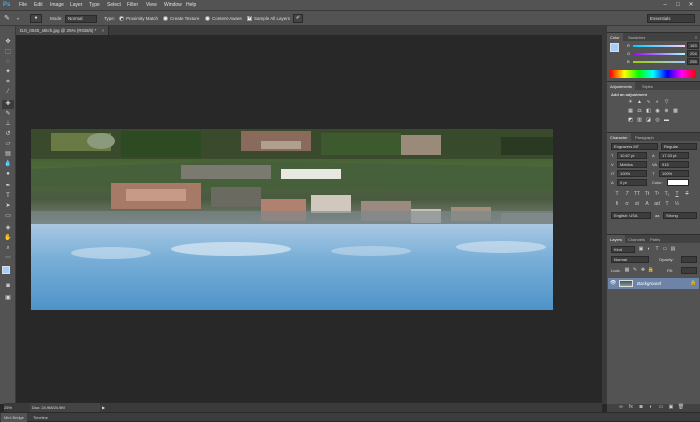  What do you see at coordinates (10, 18) in the screenshot?
I see `spot-healing-brush-icon: ✎` at bounding box center [10, 18].